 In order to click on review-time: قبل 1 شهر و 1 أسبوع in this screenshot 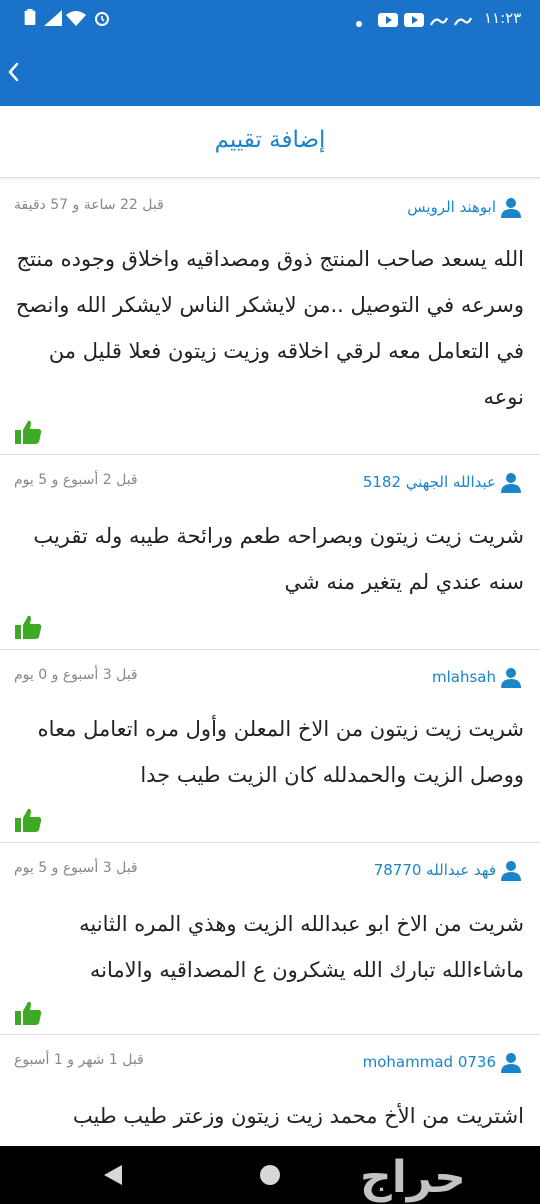, I will do `click(79, 1060)`.